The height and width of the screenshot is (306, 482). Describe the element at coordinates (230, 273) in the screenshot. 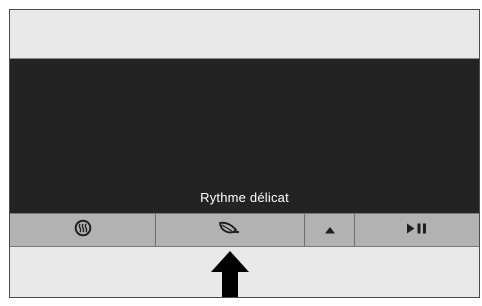

I see `pointer-arrow-icon` at that location.